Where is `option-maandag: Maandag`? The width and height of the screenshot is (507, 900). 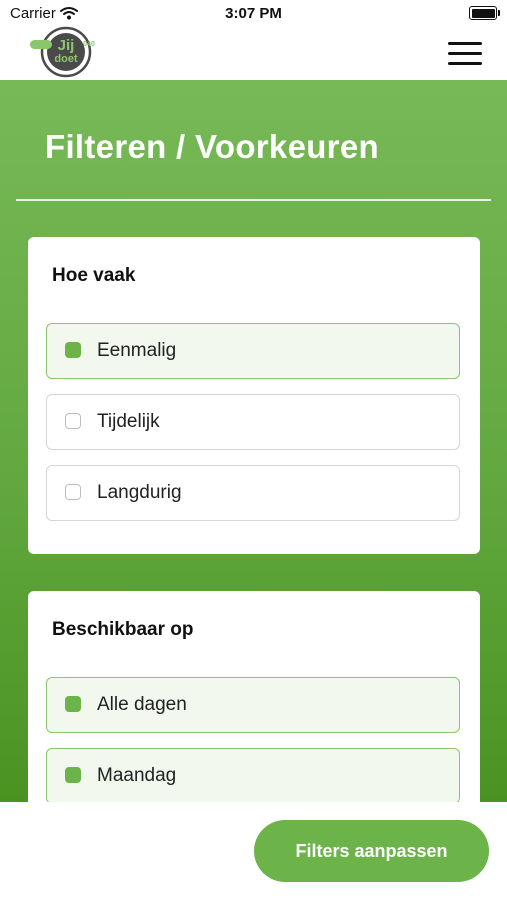 option-maandag: Maandag is located at coordinates (253, 775).